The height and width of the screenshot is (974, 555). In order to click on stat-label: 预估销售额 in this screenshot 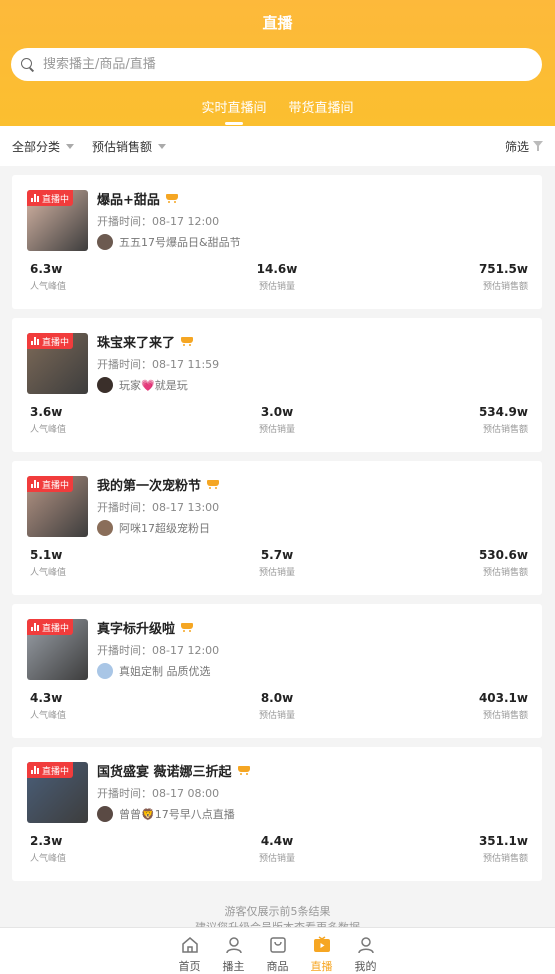, I will do `click(505, 430)`.